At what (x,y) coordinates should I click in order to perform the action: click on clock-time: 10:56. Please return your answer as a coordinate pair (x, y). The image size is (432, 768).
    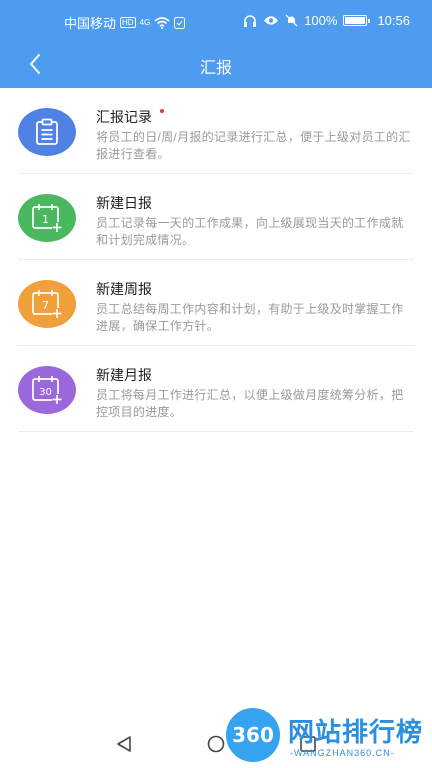
    Looking at the image, I should click on (393, 20).